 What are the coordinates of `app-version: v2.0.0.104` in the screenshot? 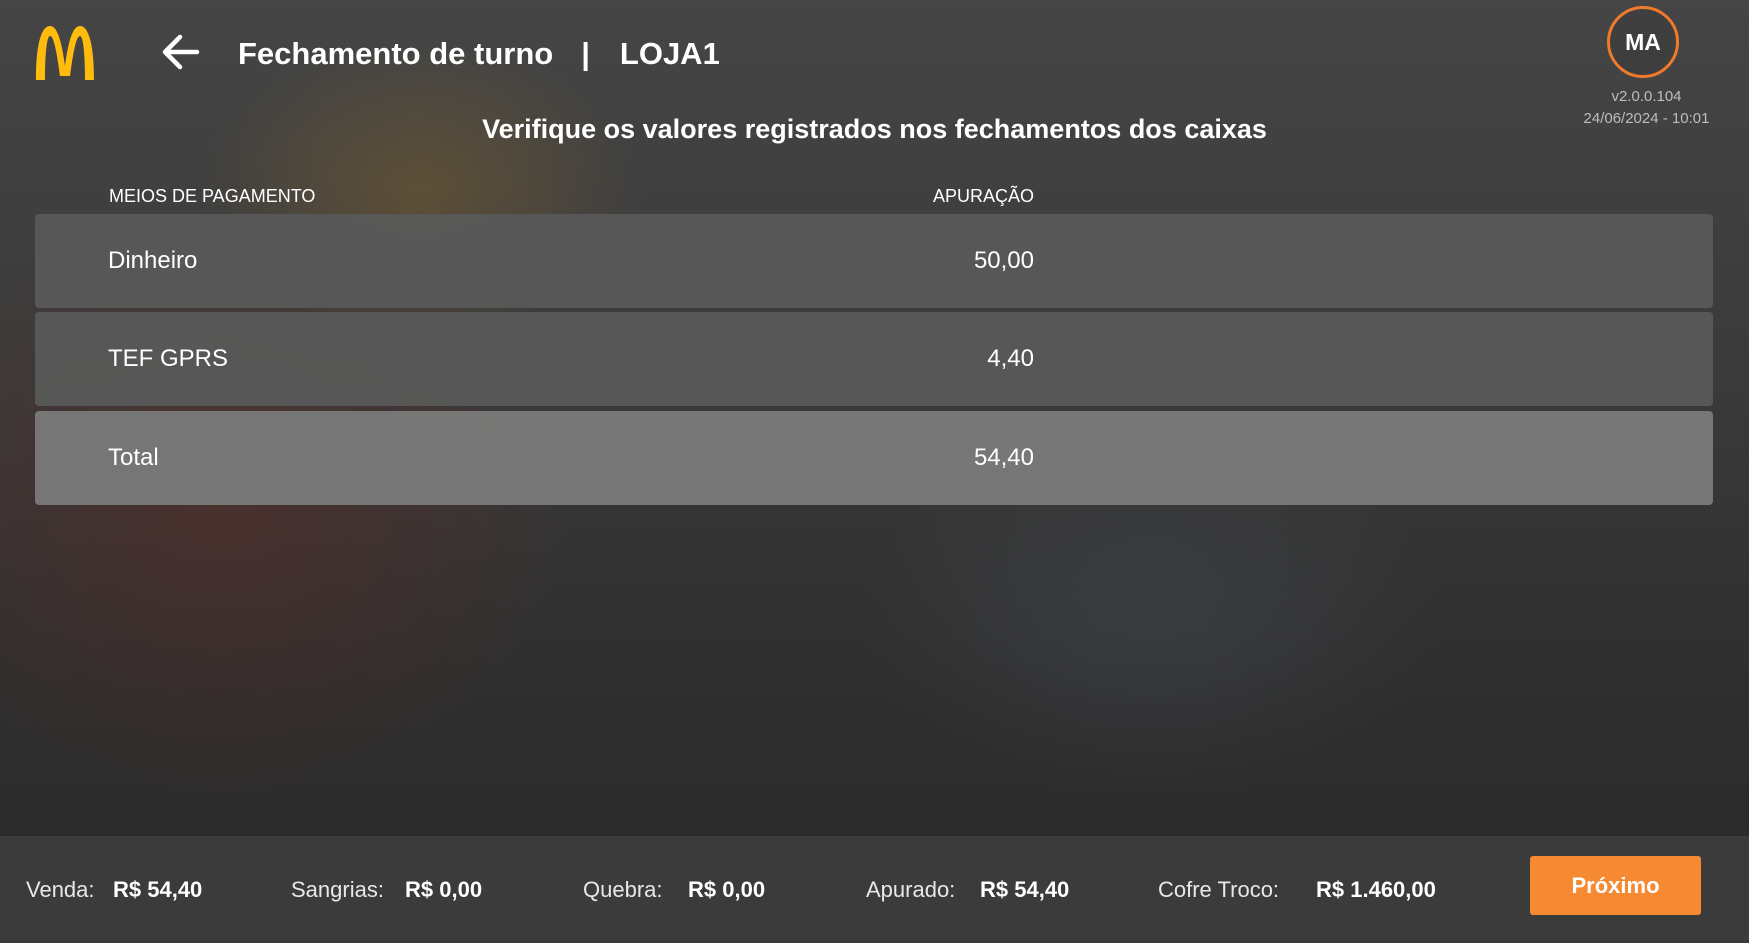 It's located at (1646, 96).